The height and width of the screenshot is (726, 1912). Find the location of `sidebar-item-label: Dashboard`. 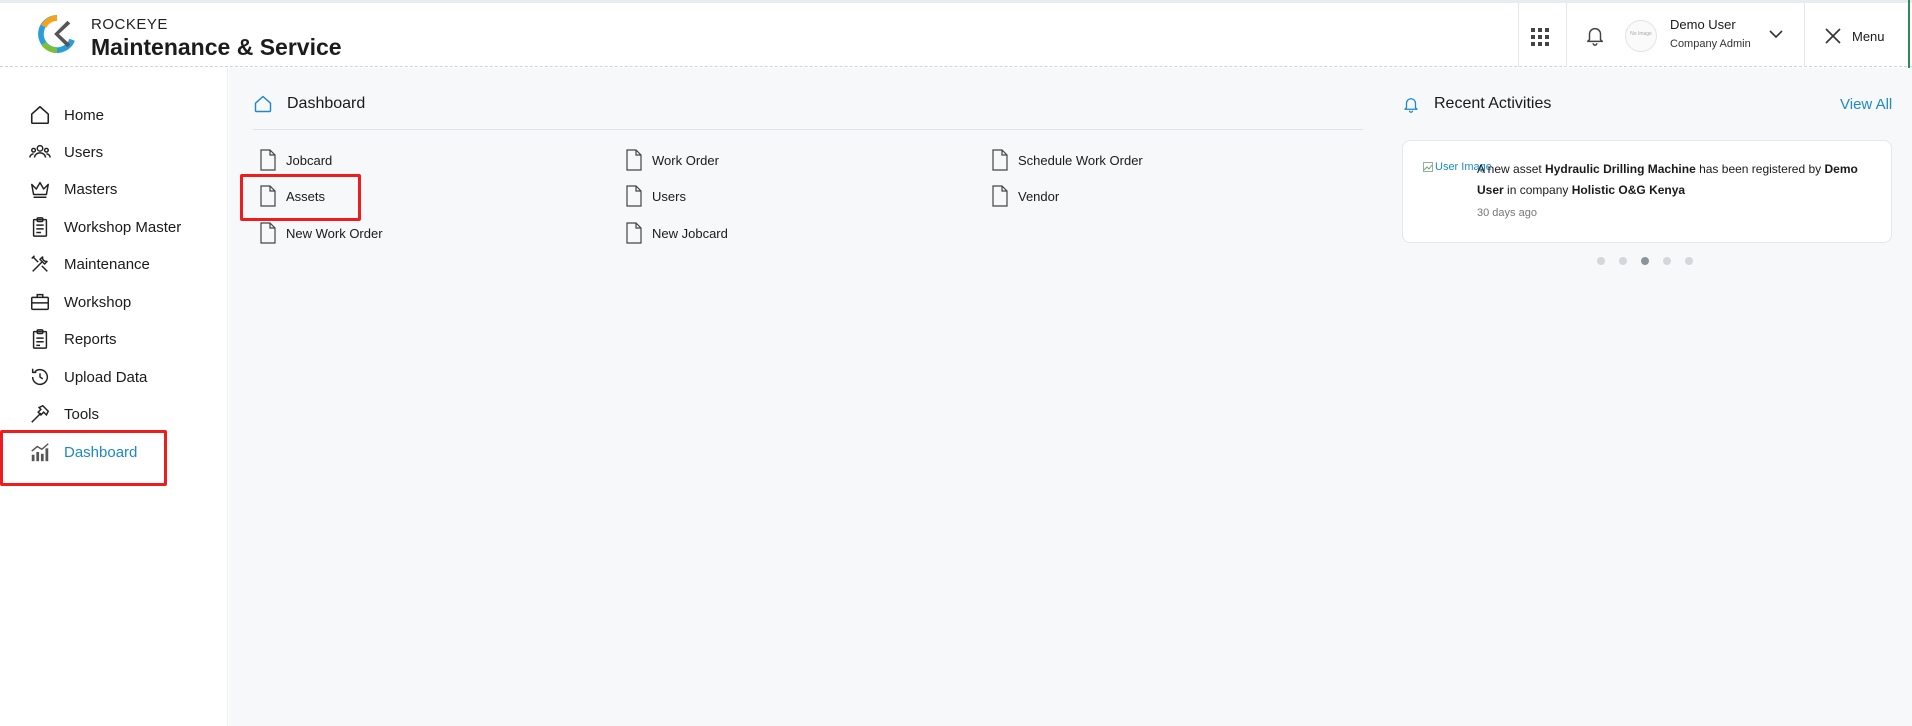

sidebar-item-label: Dashboard is located at coordinates (101, 452).